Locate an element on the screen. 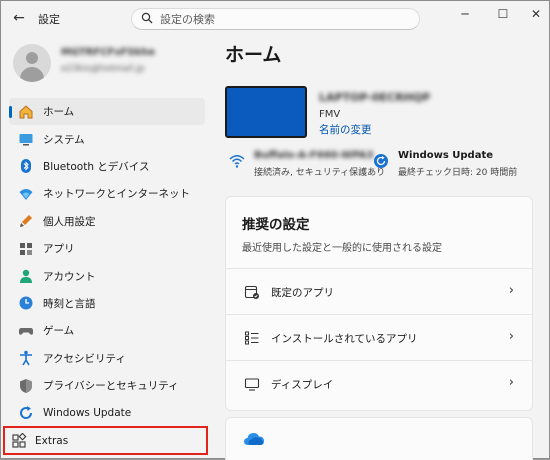 The width and height of the screenshot is (550, 460). recommended-row-default-apps: 既定のアプリ › is located at coordinates (379, 291).